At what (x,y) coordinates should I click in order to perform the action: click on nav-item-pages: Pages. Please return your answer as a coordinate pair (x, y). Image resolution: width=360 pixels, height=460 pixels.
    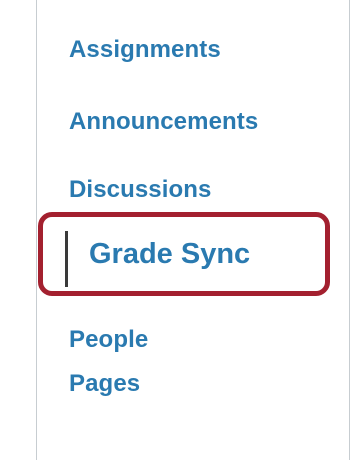
    Looking at the image, I should click on (104, 384).